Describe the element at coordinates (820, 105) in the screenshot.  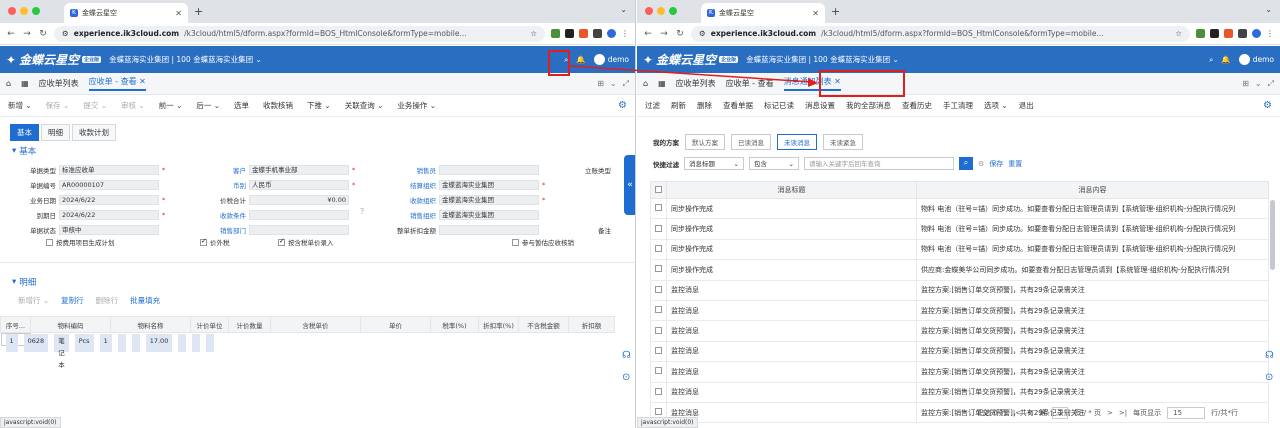
I see `toolbar-msg-settings: 消息设置` at that location.